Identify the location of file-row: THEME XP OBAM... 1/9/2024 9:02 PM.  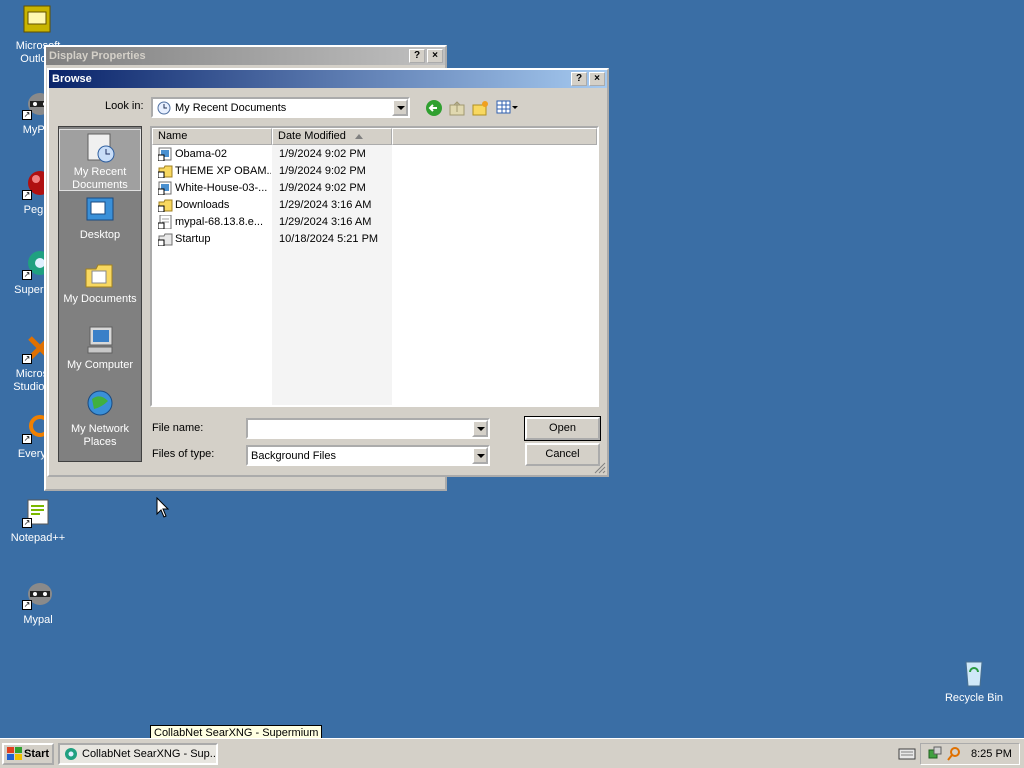
(354, 171).